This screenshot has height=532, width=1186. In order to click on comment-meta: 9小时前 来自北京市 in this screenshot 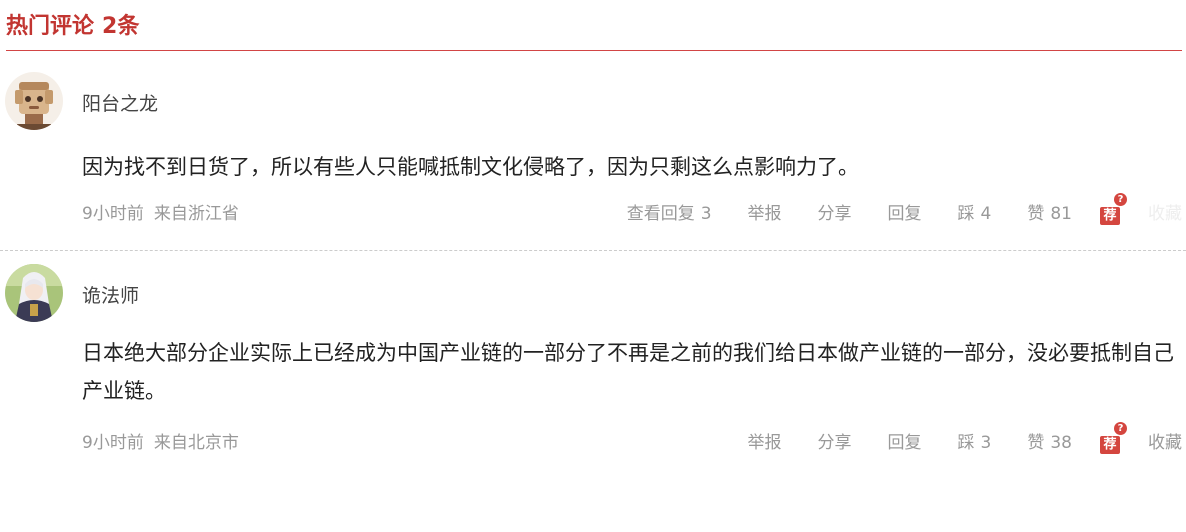, I will do `click(160, 443)`.